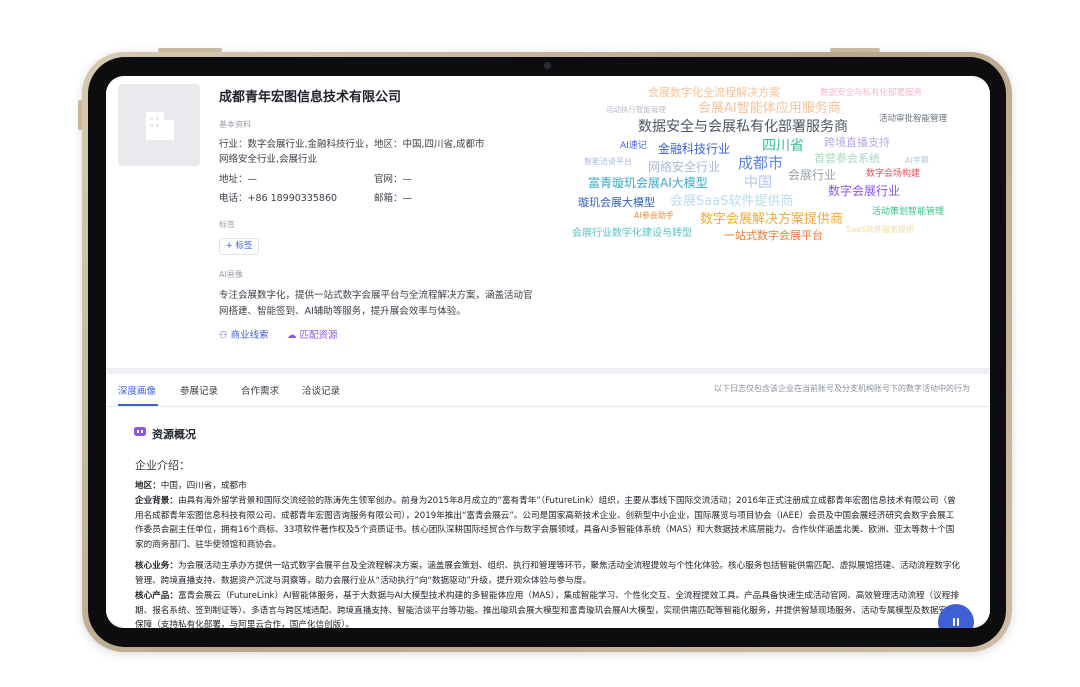  Describe the element at coordinates (321, 390) in the screenshot. I see `tab-negotiation-records: 洽谈记录` at that location.